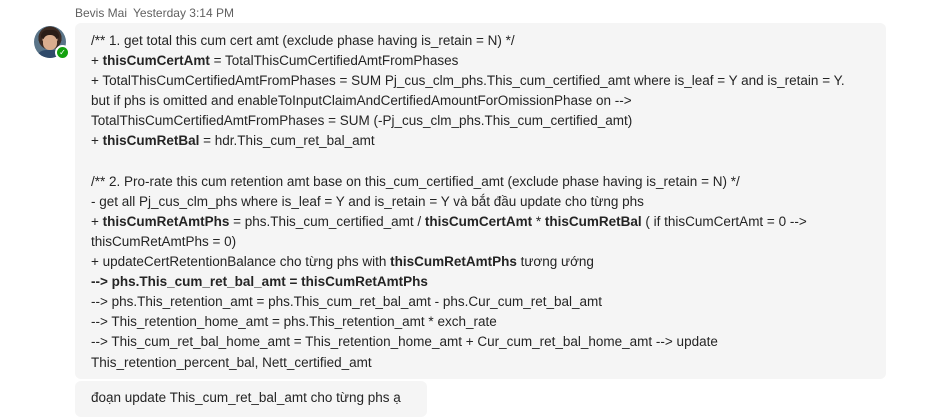 The image size is (938, 417). What do you see at coordinates (480, 242) in the screenshot?
I see `message-line: thisCumRetAmtPhs = 0)` at bounding box center [480, 242].